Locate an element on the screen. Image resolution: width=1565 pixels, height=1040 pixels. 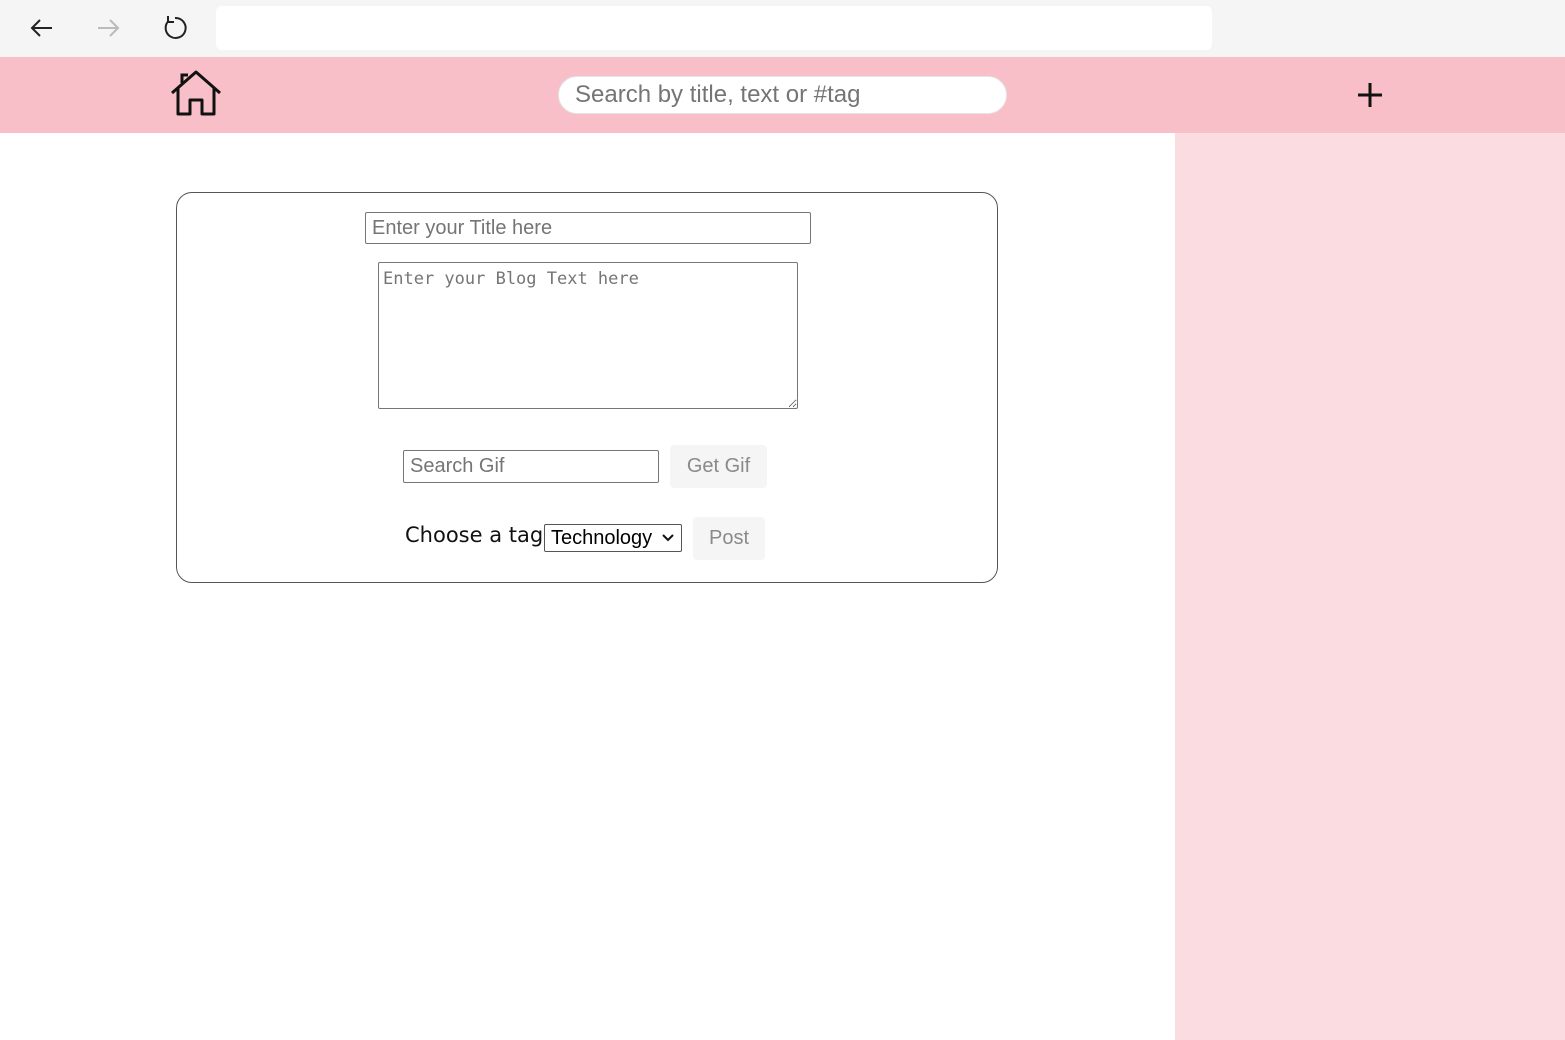
back-button is located at coordinates (42, 28).